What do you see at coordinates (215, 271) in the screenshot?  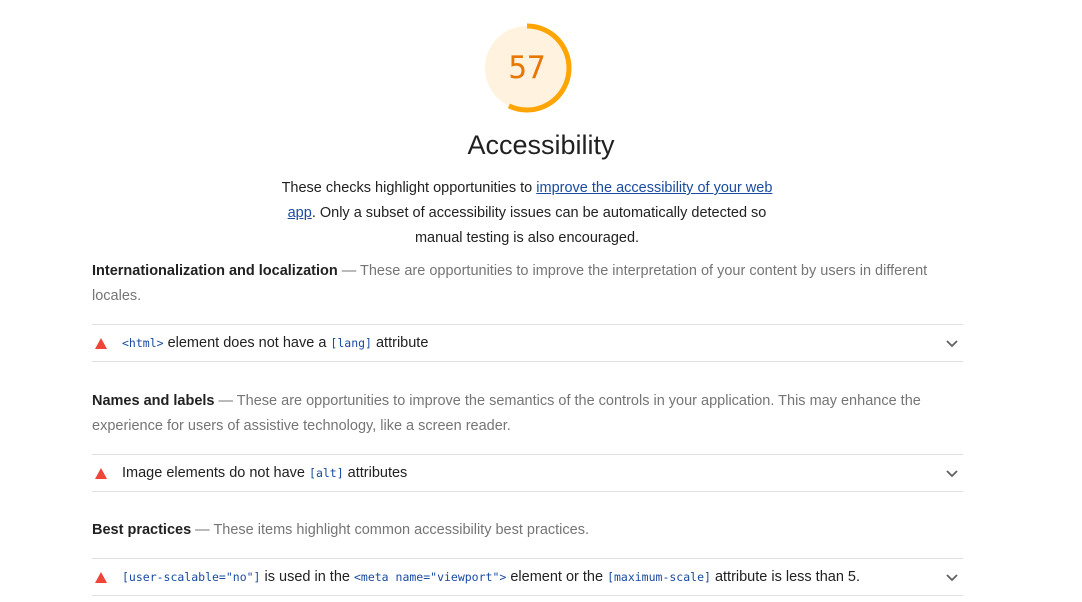 I see `group-title: Internationalization and localization` at bounding box center [215, 271].